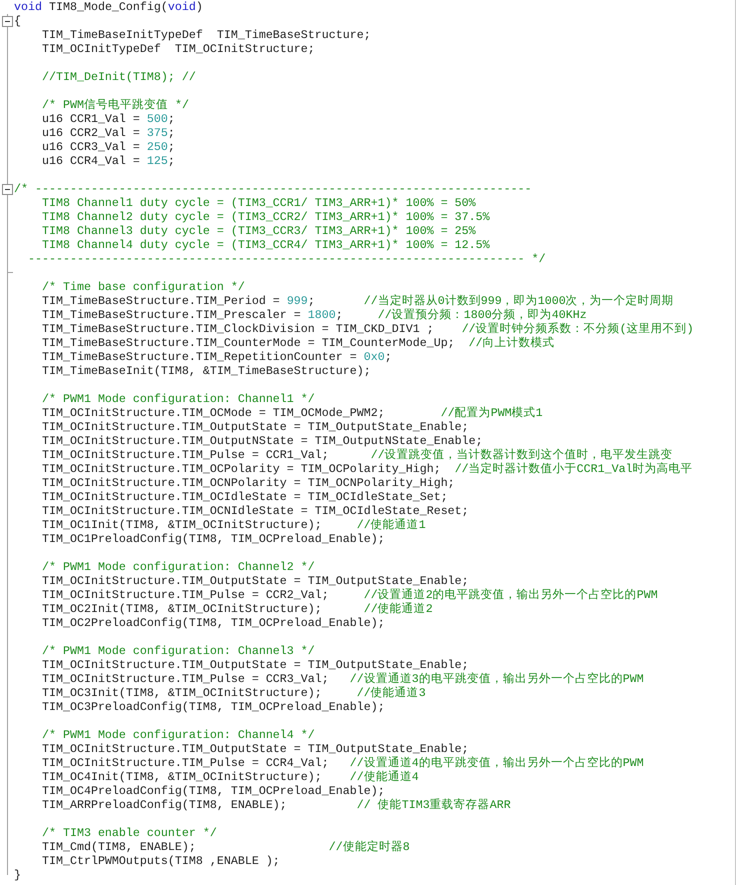 This screenshot has width=736, height=885. What do you see at coordinates (205, 371) in the screenshot?
I see `code-line: TIM_TimeBaseInit(TIM8, &TIM_TimeBaseStructure);` at bounding box center [205, 371].